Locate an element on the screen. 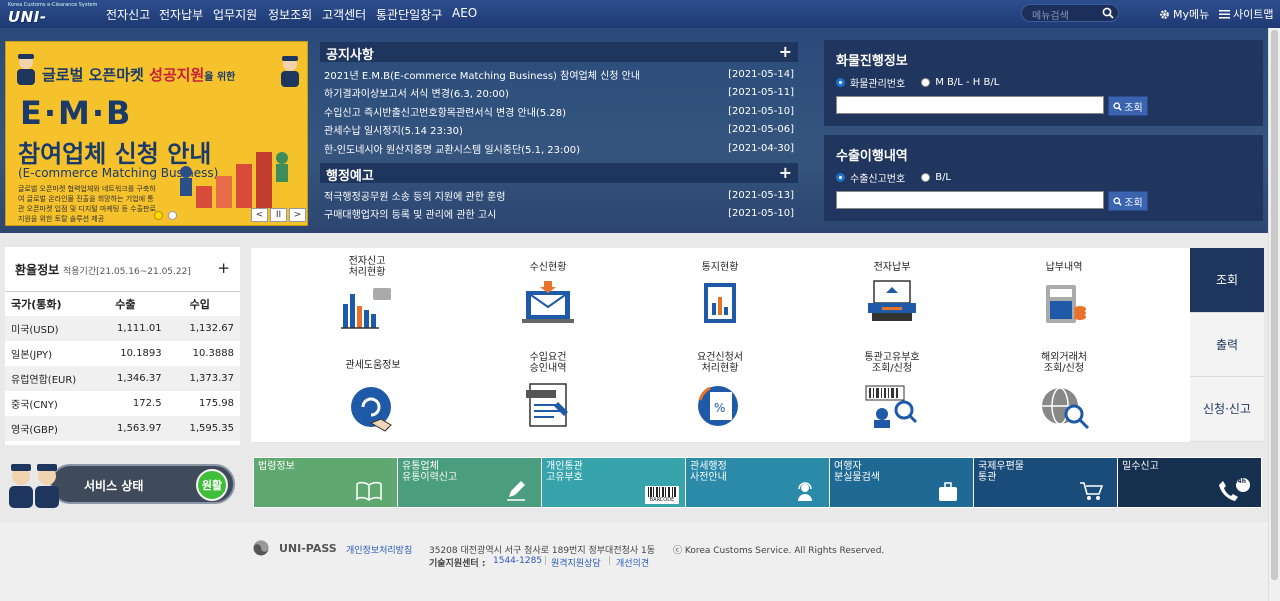 This screenshot has height=601, width=1280. barcode-icon: BARCODE is located at coordinates (662, 495).